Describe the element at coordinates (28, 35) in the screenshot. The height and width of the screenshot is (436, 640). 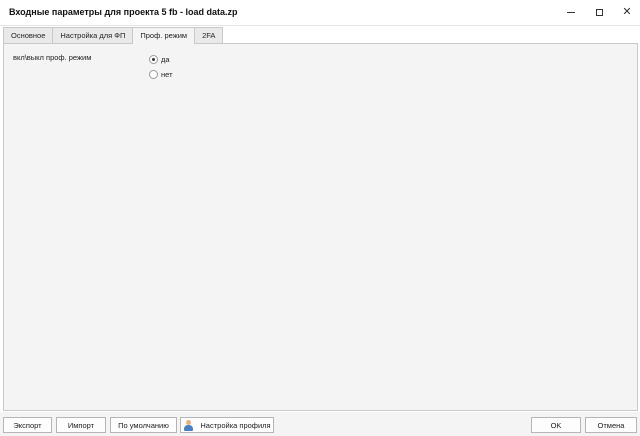
I see `tab-main: Основное` at that location.